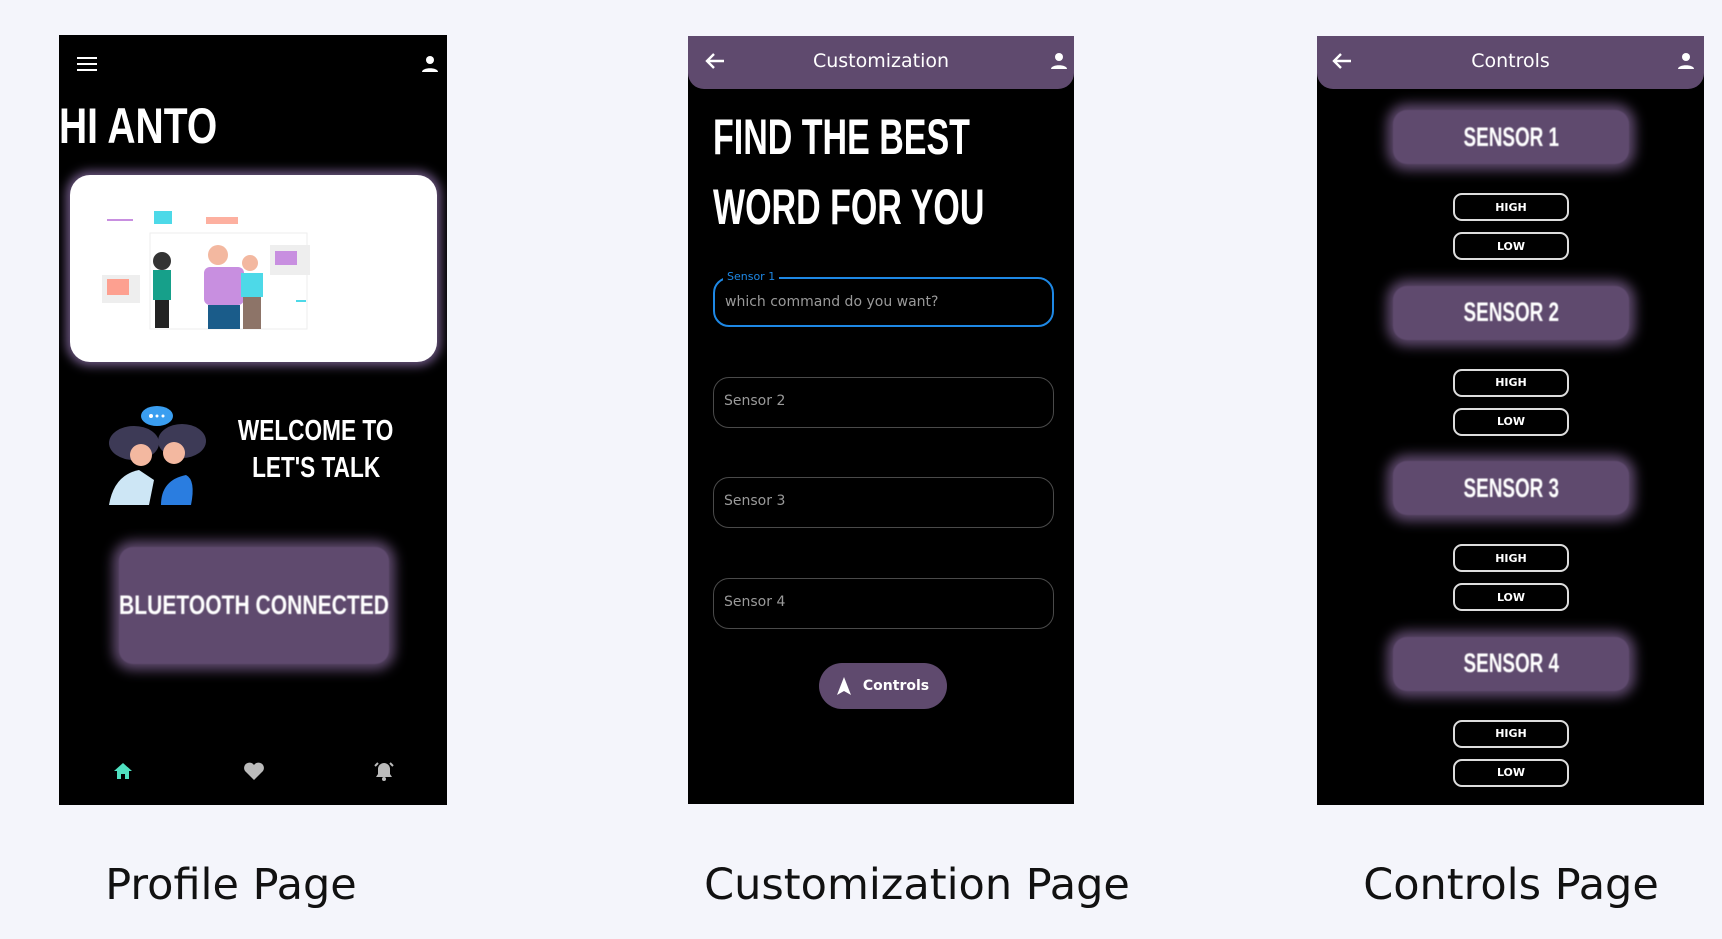 This screenshot has width=1722, height=939. I want to click on sensor-name: SENSOR 4, so click(1511, 663).